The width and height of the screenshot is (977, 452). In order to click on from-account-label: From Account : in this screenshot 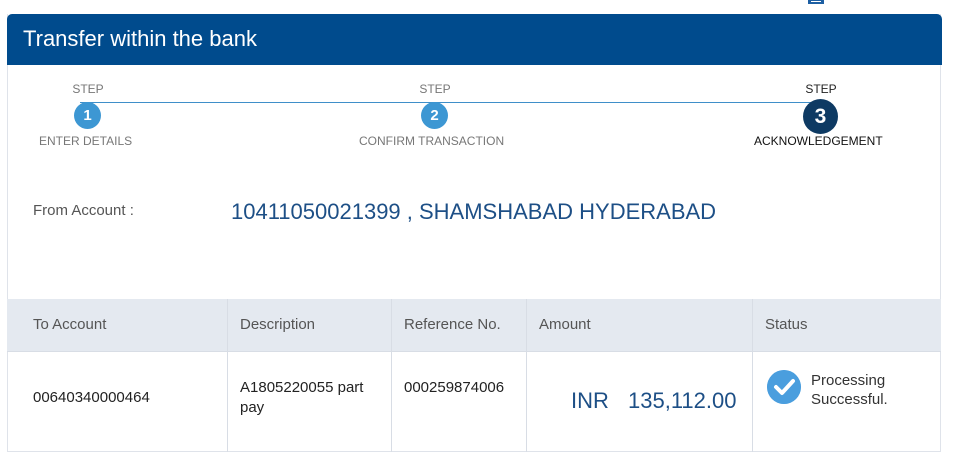, I will do `click(83, 210)`.